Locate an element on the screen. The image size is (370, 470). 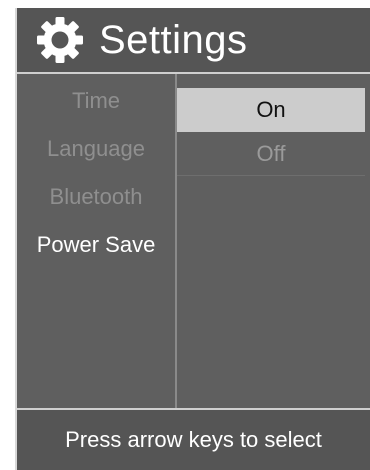
footer-hint: Press arrow keys to select is located at coordinates (193, 439).